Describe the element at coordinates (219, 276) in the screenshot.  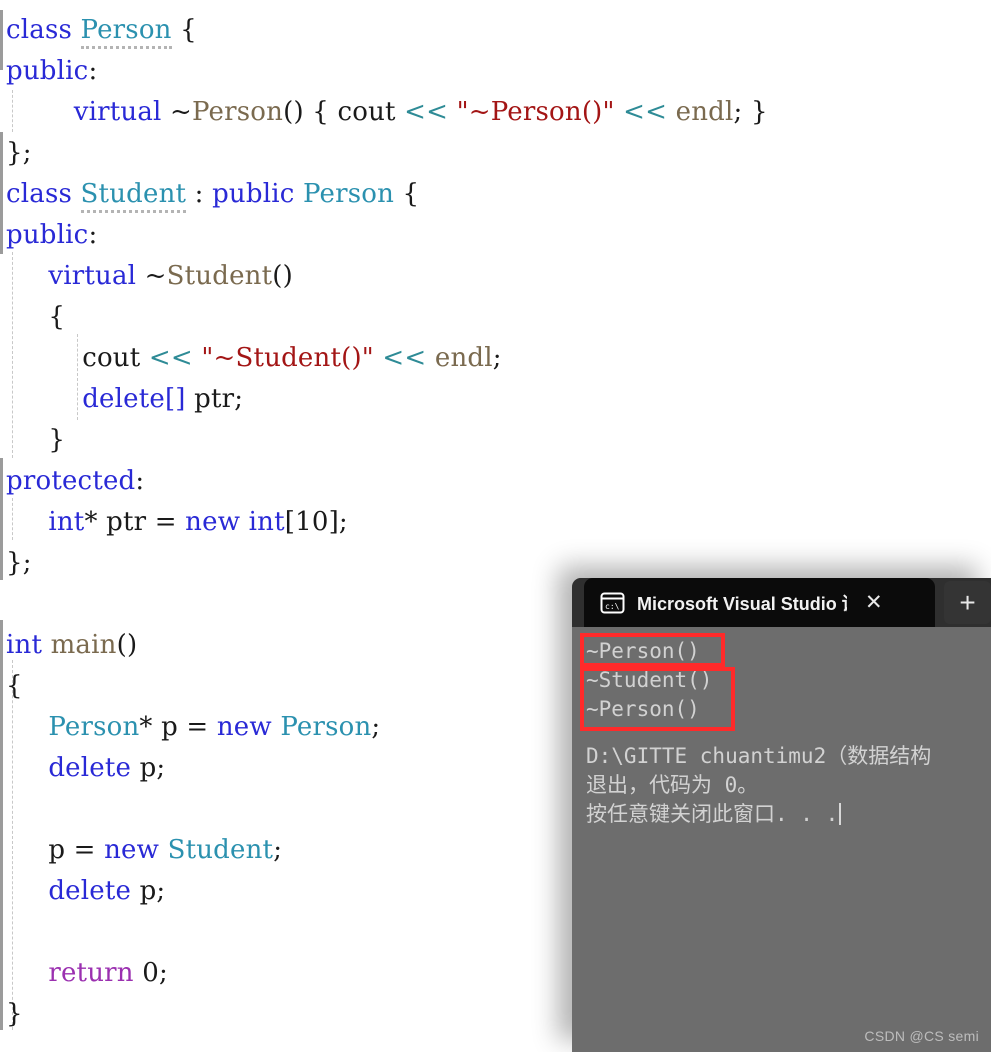
I see `token-dtor-student: Student` at that location.